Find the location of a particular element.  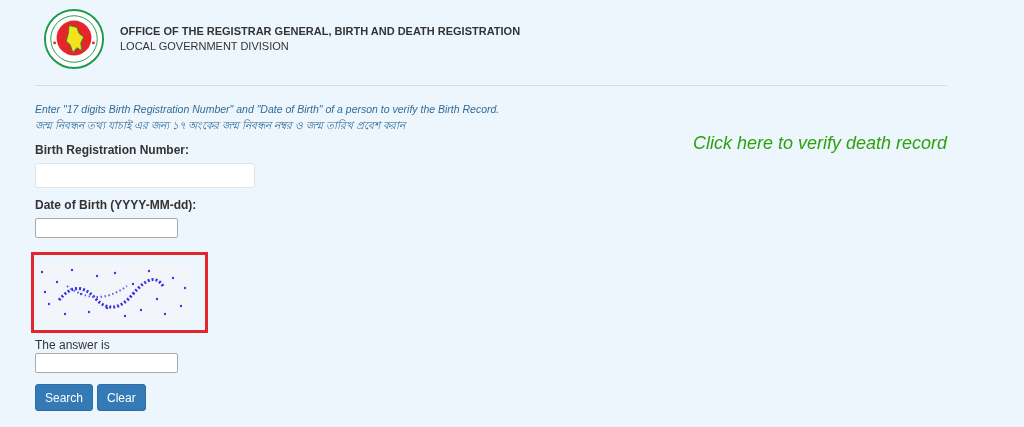

instruction-text: জন্ম নিবন্ধন তথ্য যাচাই এর জন্য ১৭ অংকের জন্ম নিবন্ধন নম্বর ও জন্ম তারিখ প্রবেশ করান is located at coordinates (221, 125).